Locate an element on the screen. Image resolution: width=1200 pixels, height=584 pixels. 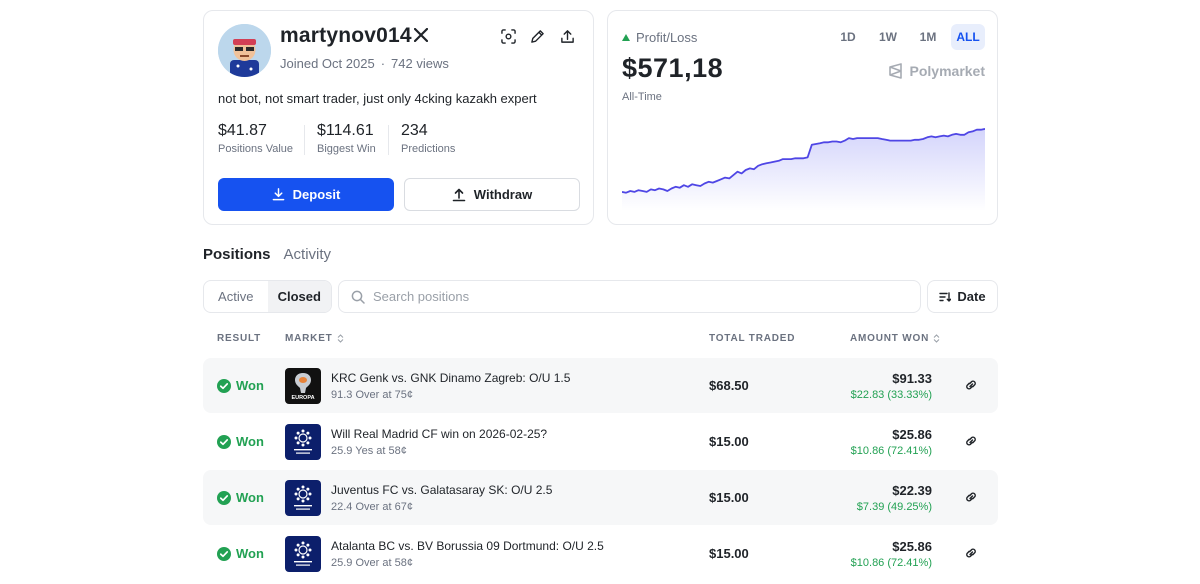
upload-icon is located at coordinates (459, 194).